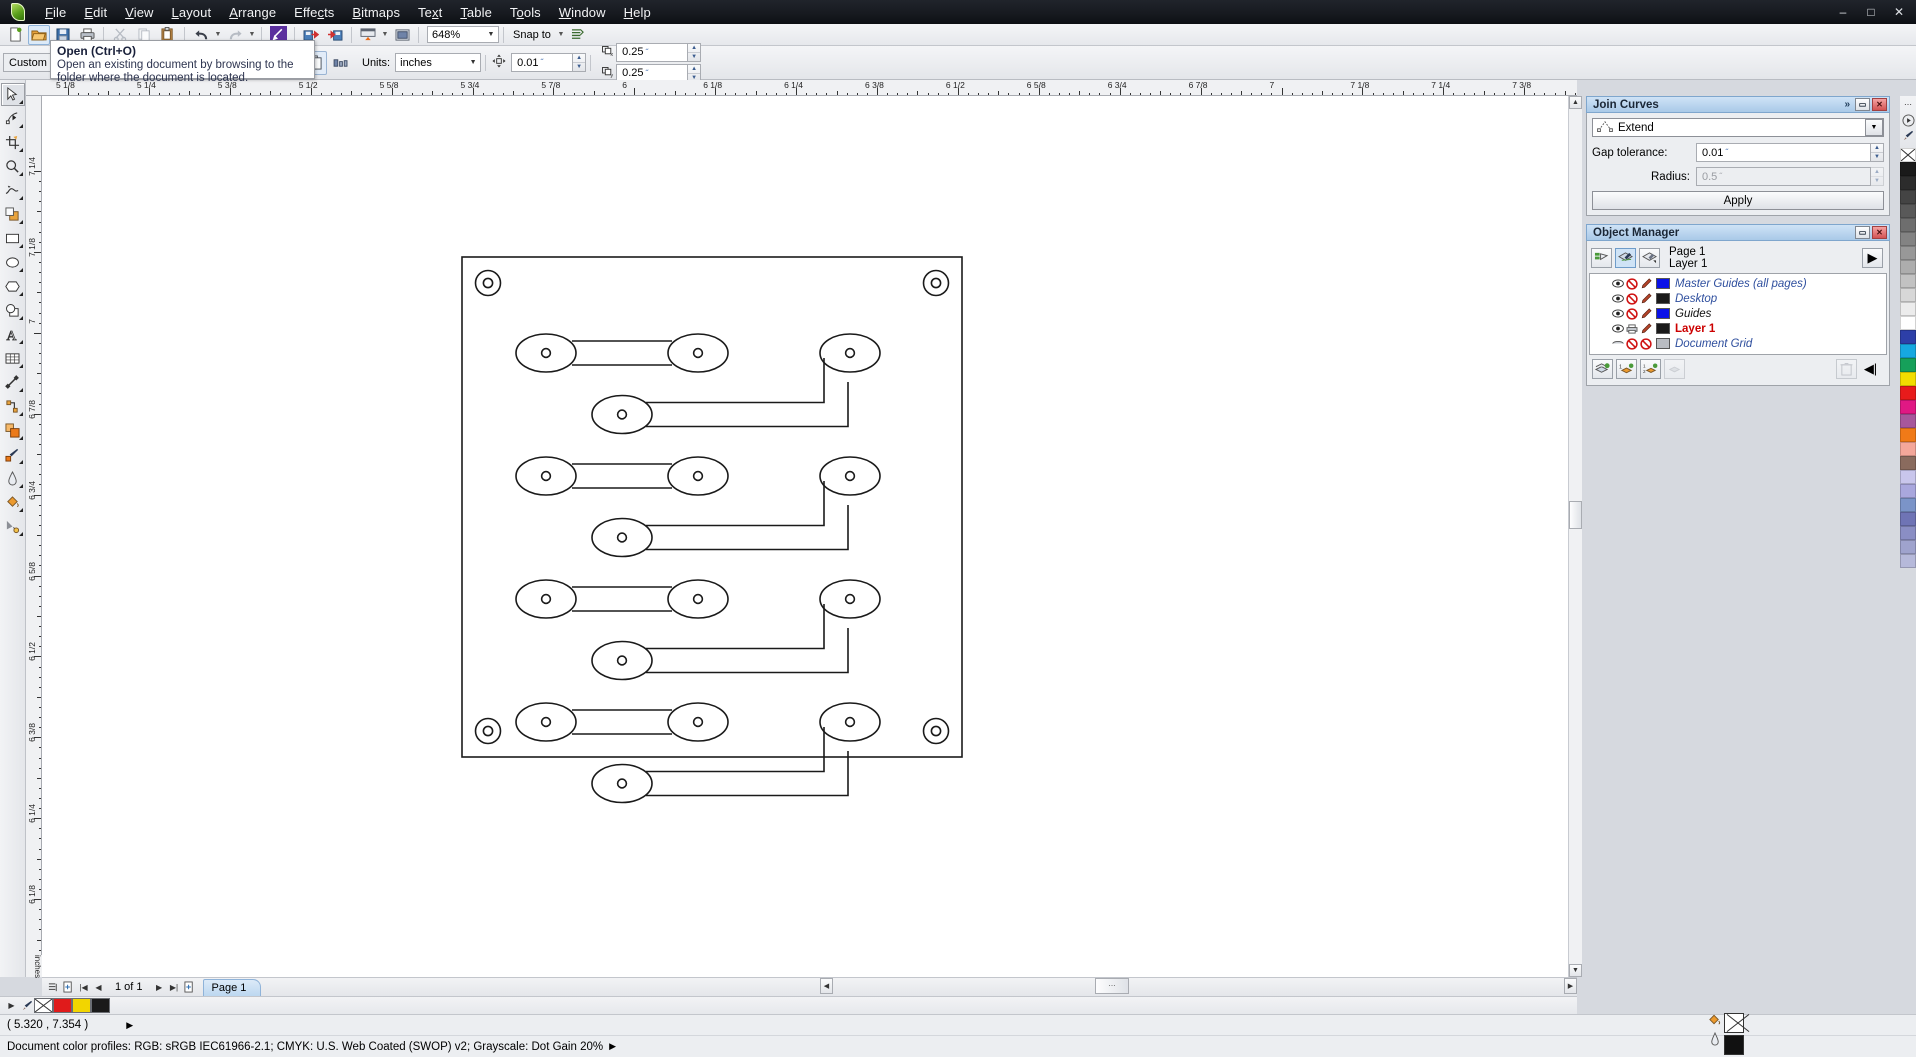 The height and width of the screenshot is (1057, 1916). Describe the element at coordinates (542, 62) in the screenshot. I see `nudge-distance-input: 0.01 ˝` at that location.